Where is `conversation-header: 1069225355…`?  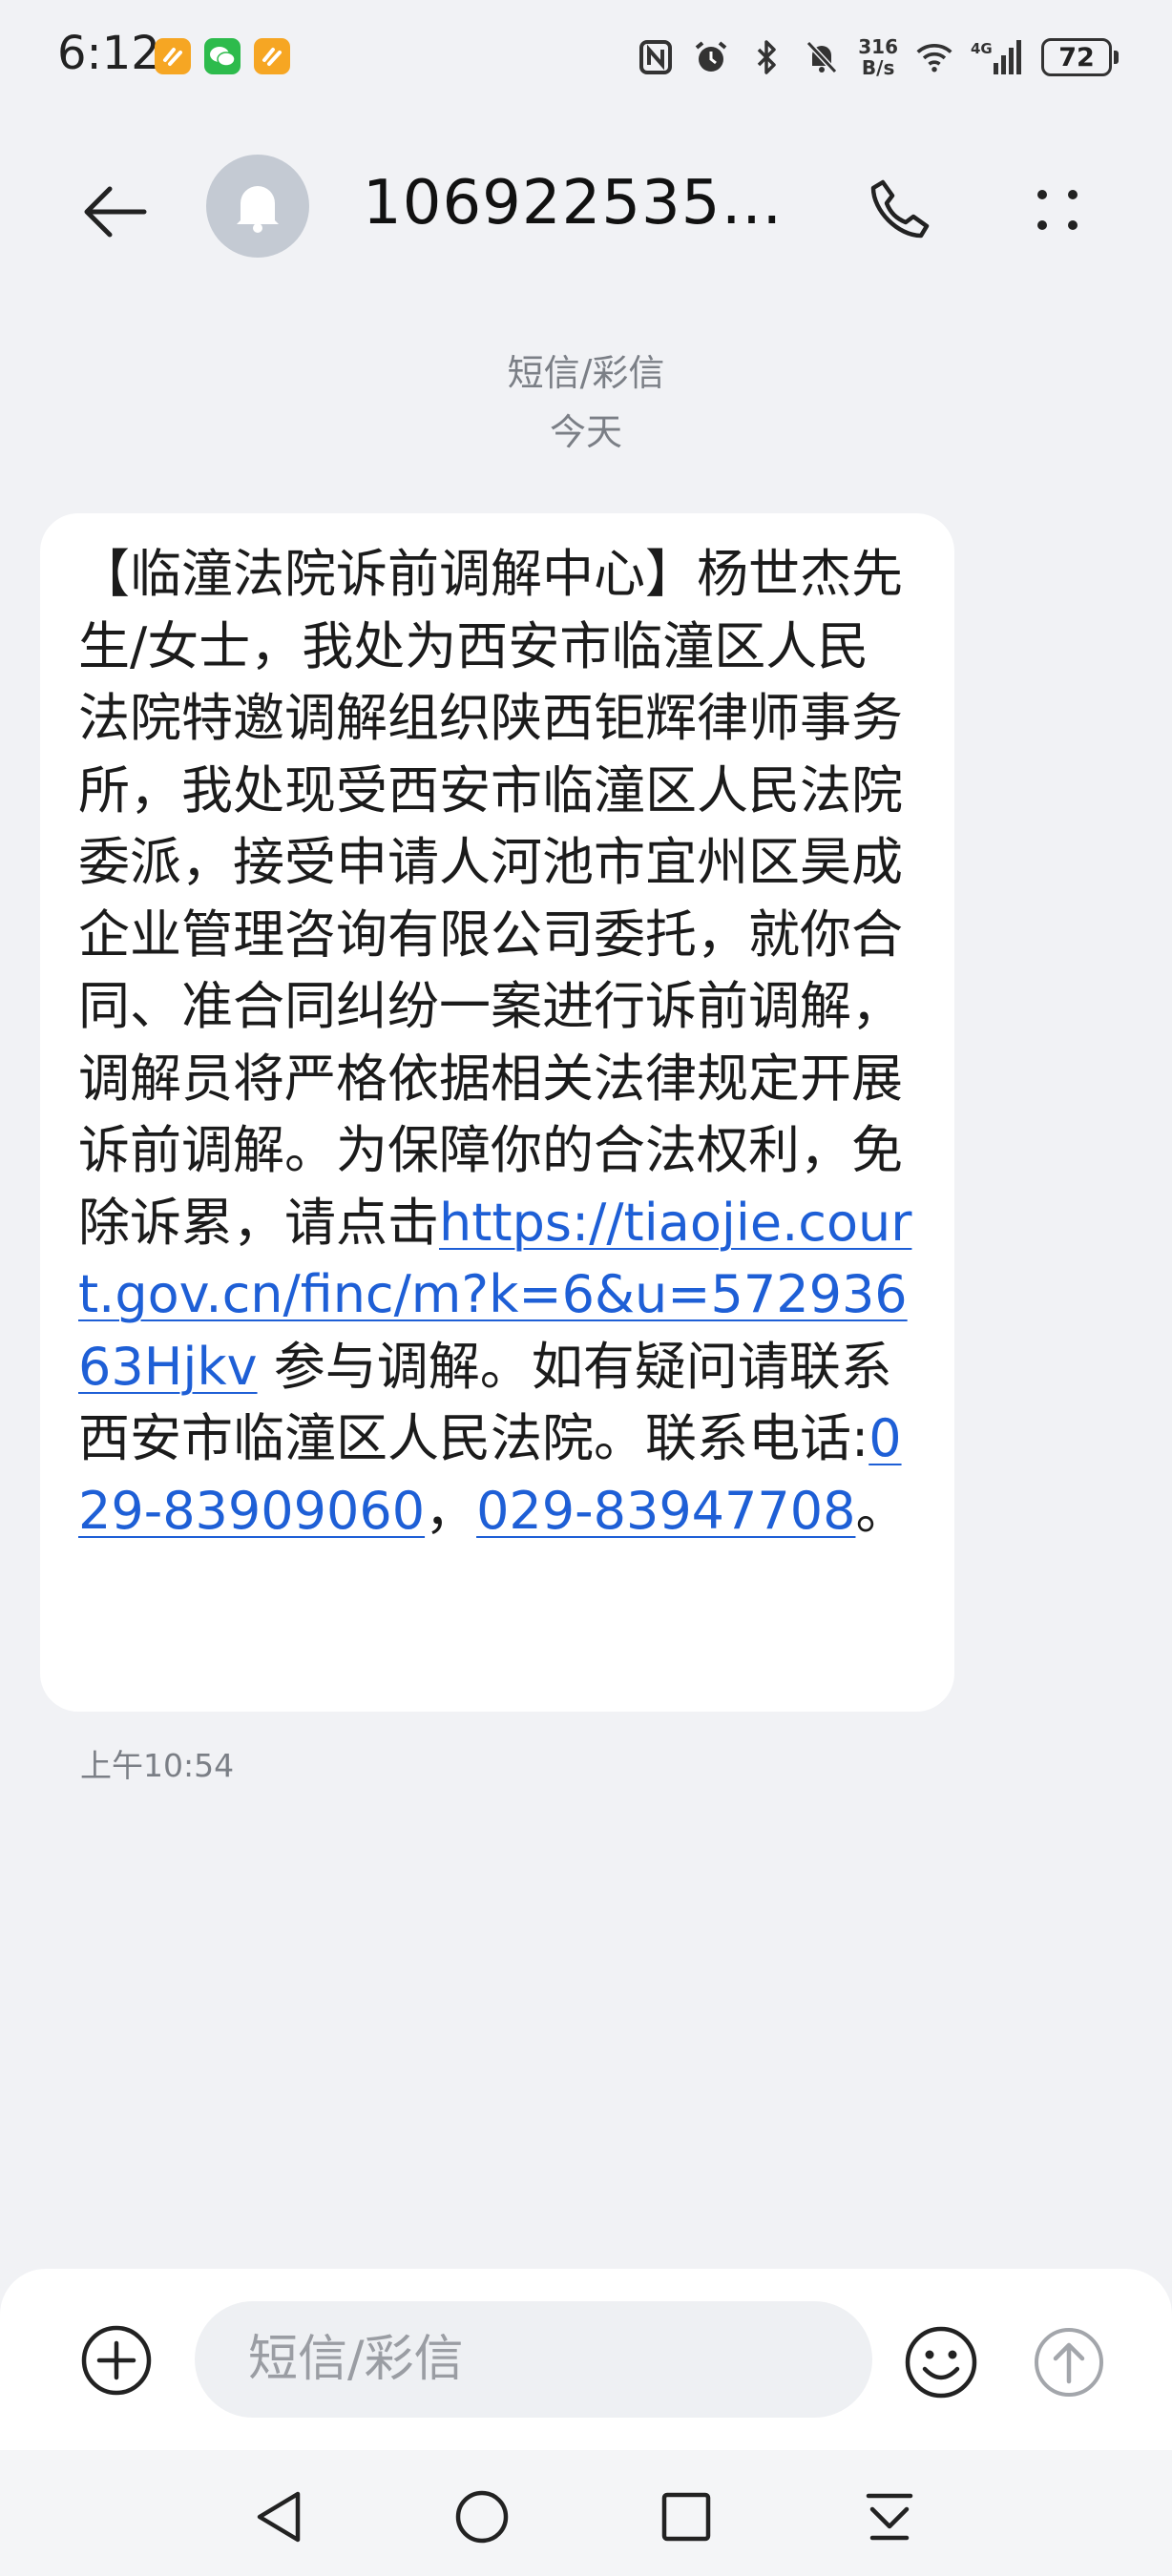
conversation-header: 1069225355… is located at coordinates (586, 210).